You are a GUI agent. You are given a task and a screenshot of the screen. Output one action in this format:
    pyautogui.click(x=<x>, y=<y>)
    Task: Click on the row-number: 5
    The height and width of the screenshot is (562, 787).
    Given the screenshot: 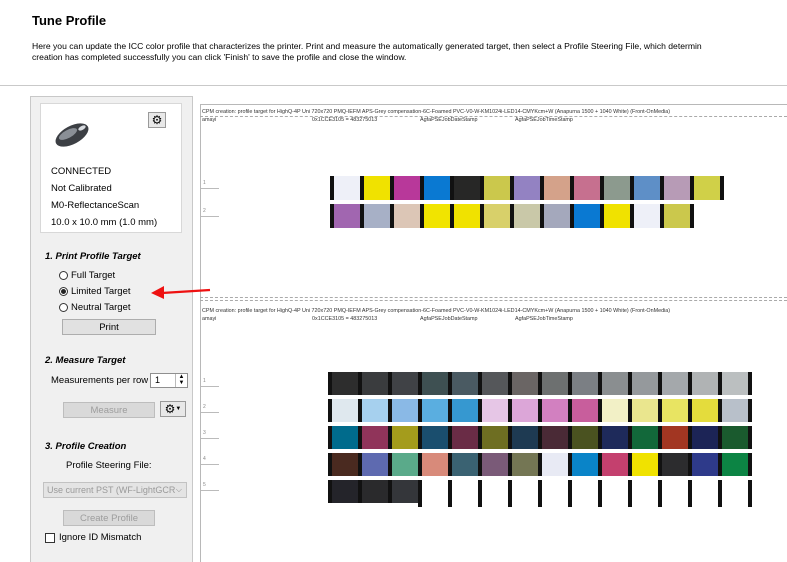 What is the action you would take?
    pyautogui.click(x=204, y=485)
    